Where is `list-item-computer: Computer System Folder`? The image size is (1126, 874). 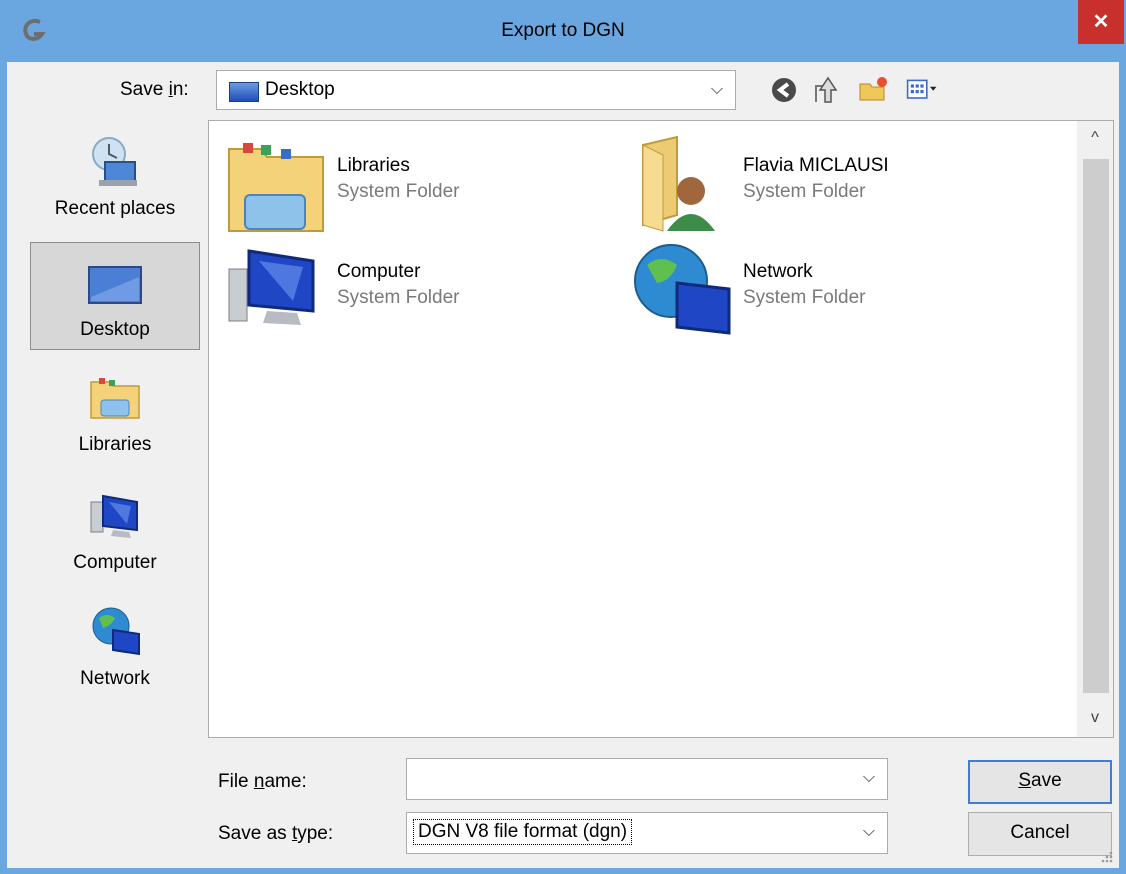
list-item-computer: Computer System Folder is located at coordinates (427, 291).